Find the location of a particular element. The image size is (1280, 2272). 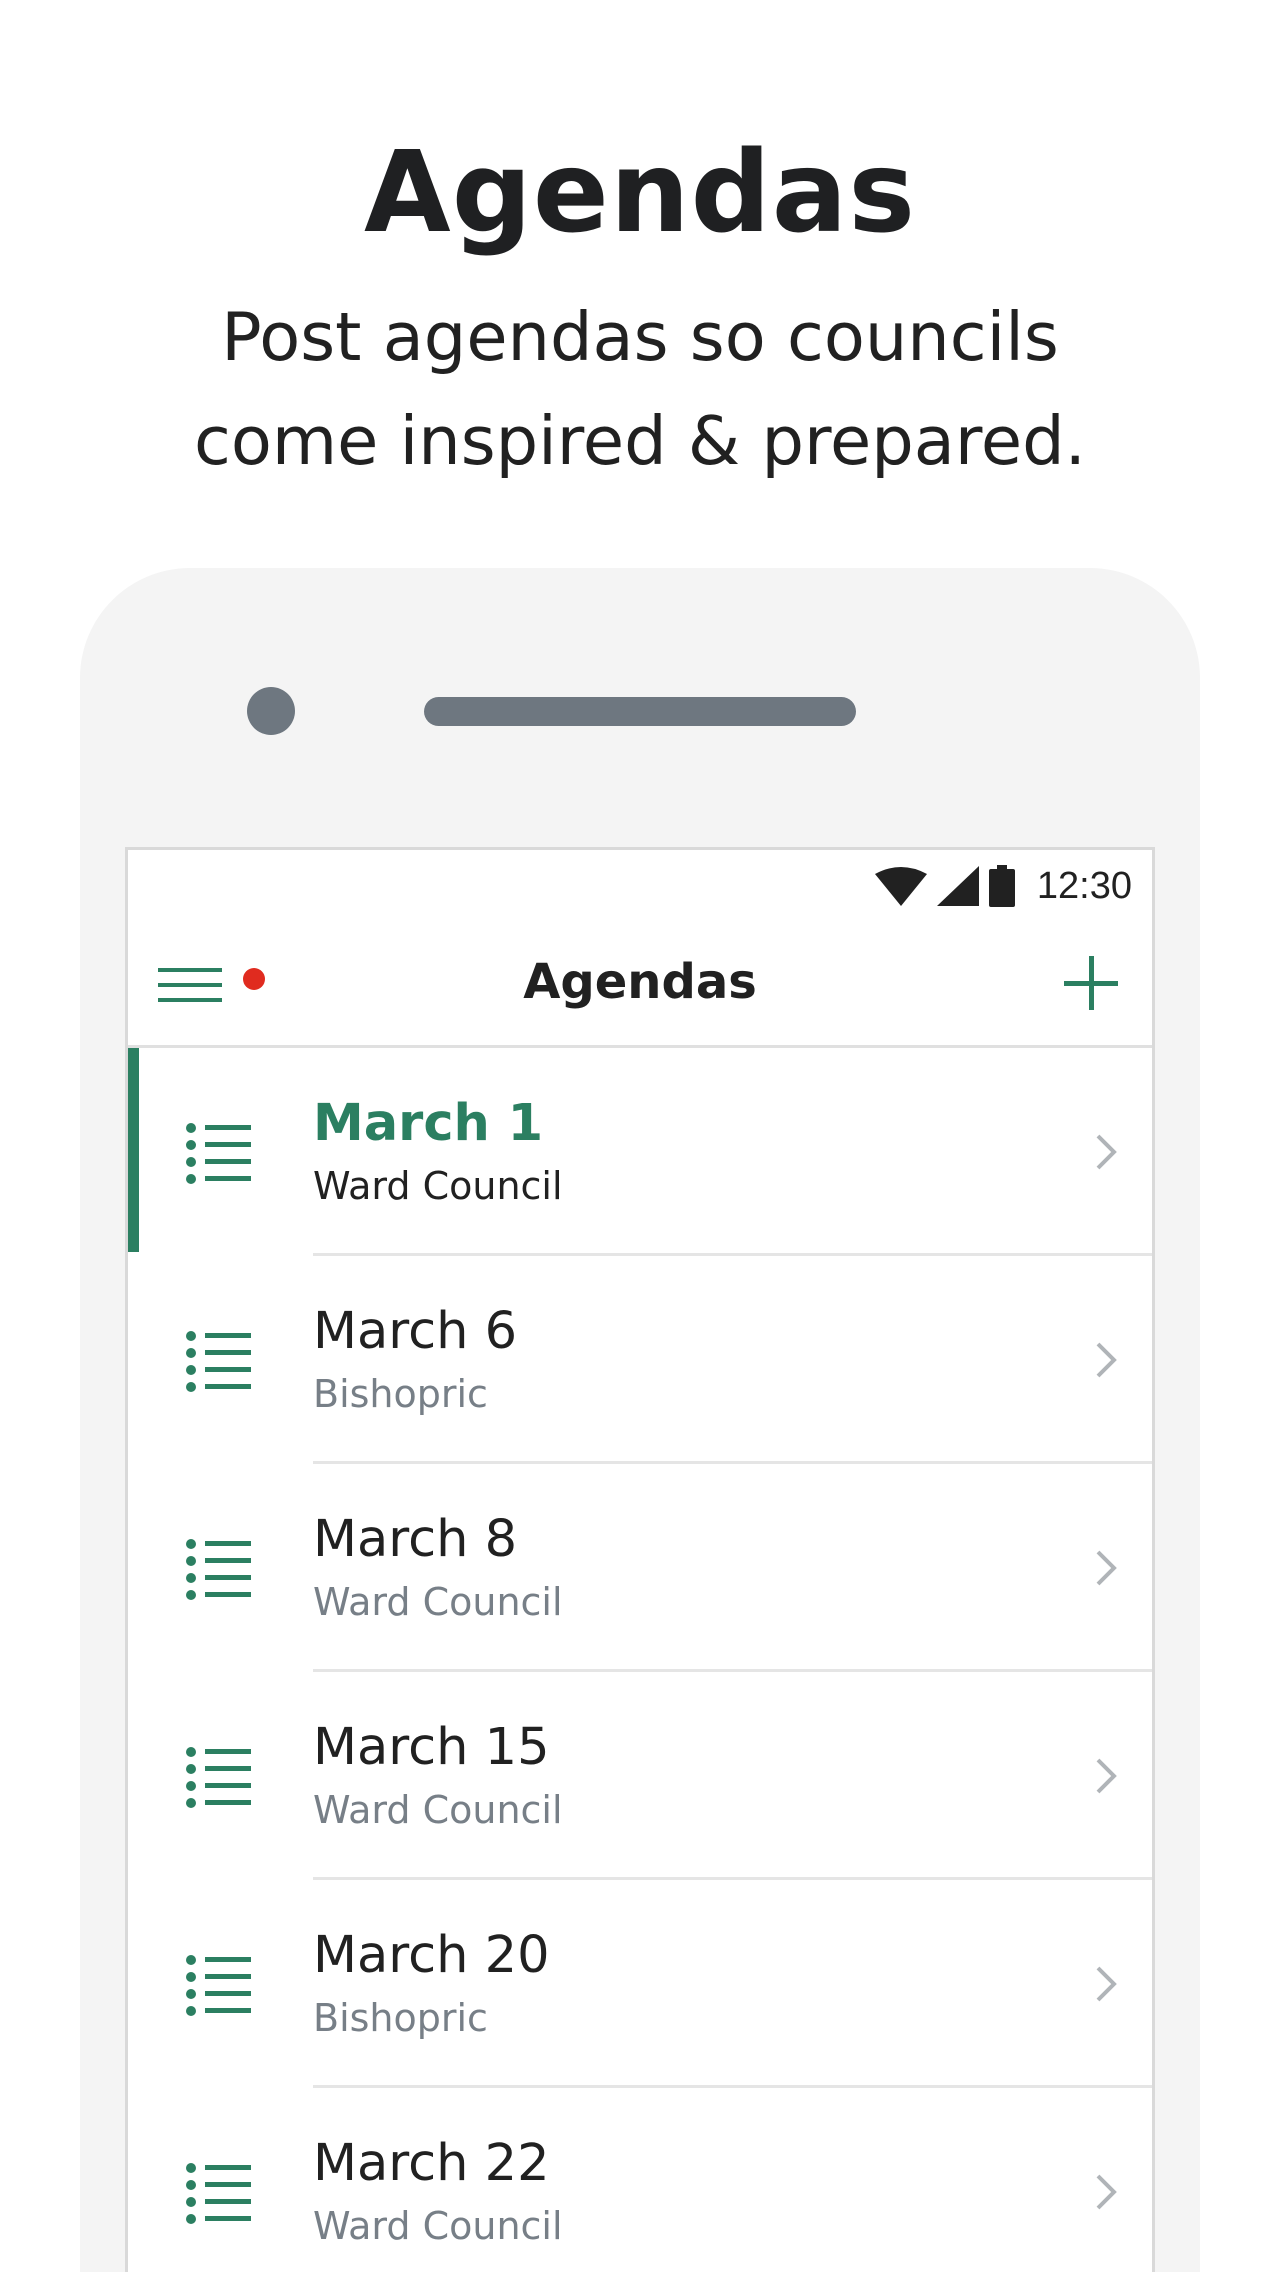

agenda-row-1: March 1 Ward Council is located at coordinates (640, 1152).